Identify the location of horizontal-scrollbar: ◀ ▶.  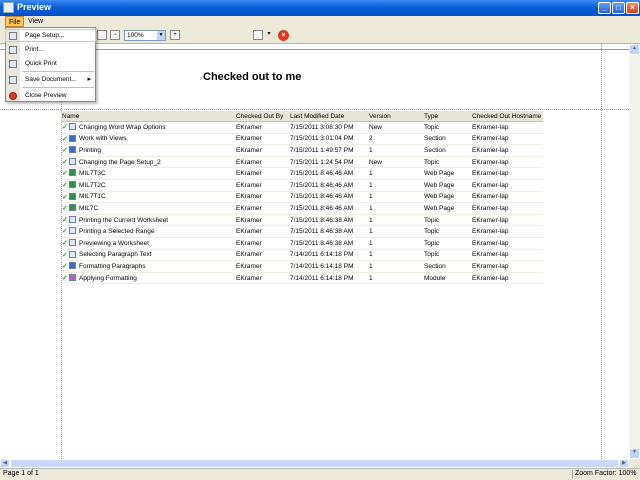
(314, 463).